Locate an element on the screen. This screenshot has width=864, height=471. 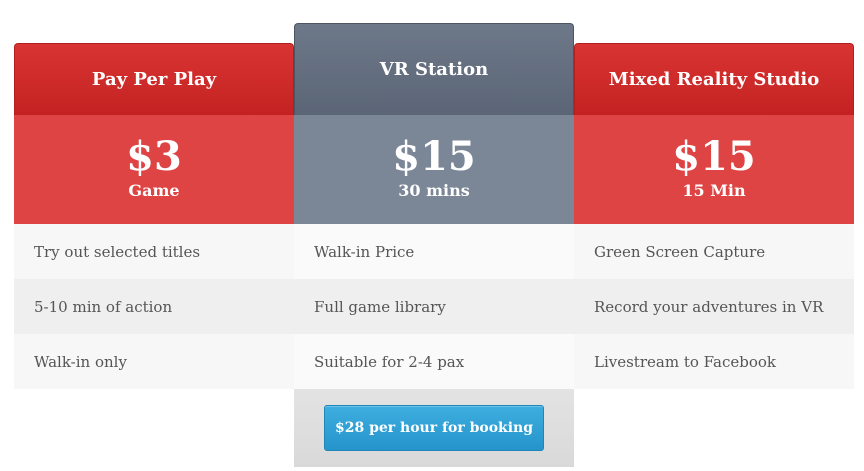
feature-row: Walk-in only is located at coordinates (154, 361).